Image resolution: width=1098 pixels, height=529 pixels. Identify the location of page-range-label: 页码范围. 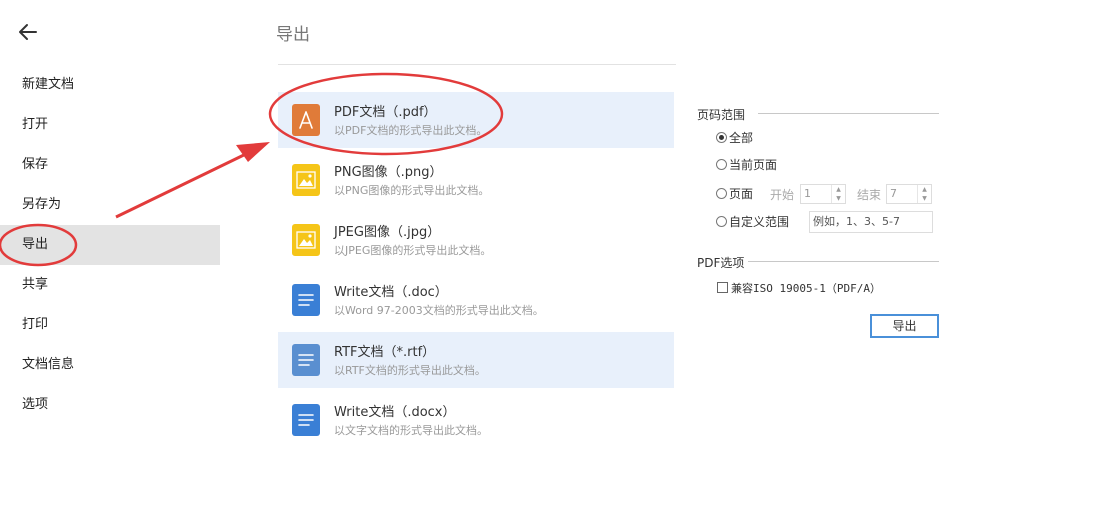
(721, 115).